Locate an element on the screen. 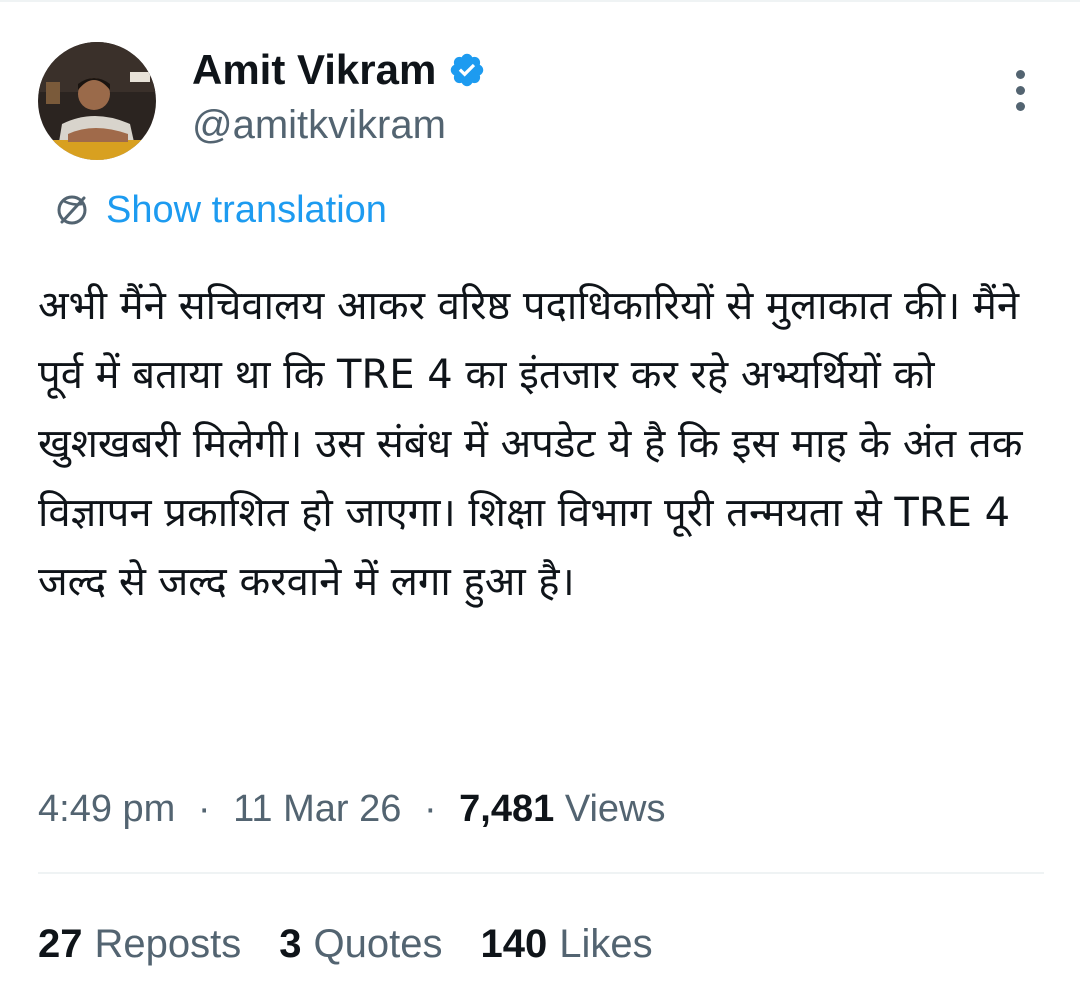 This screenshot has width=1080, height=1004. reposts-label: Reposts is located at coordinates (168, 944).